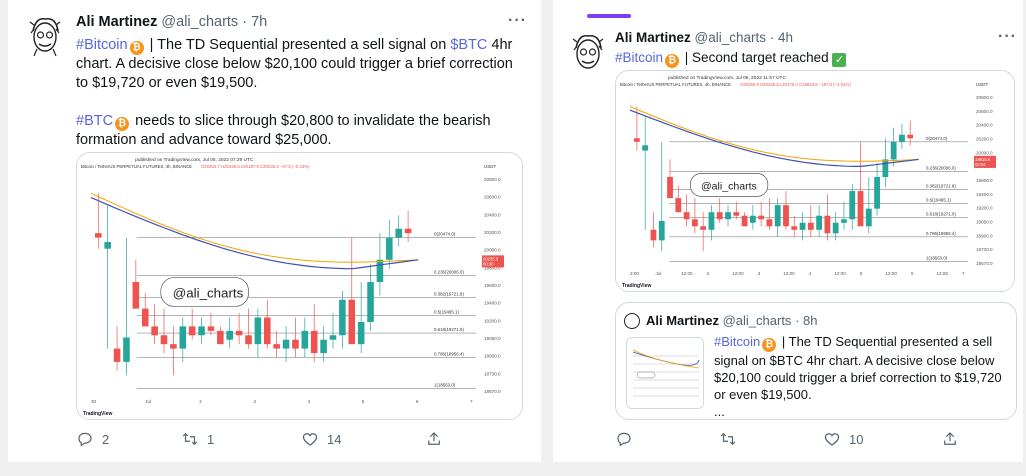 The height and width of the screenshot is (476, 1026). What do you see at coordinates (492, 214) in the screenshot?
I see `price-tick-label: 20400.0` at bounding box center [492, 214].